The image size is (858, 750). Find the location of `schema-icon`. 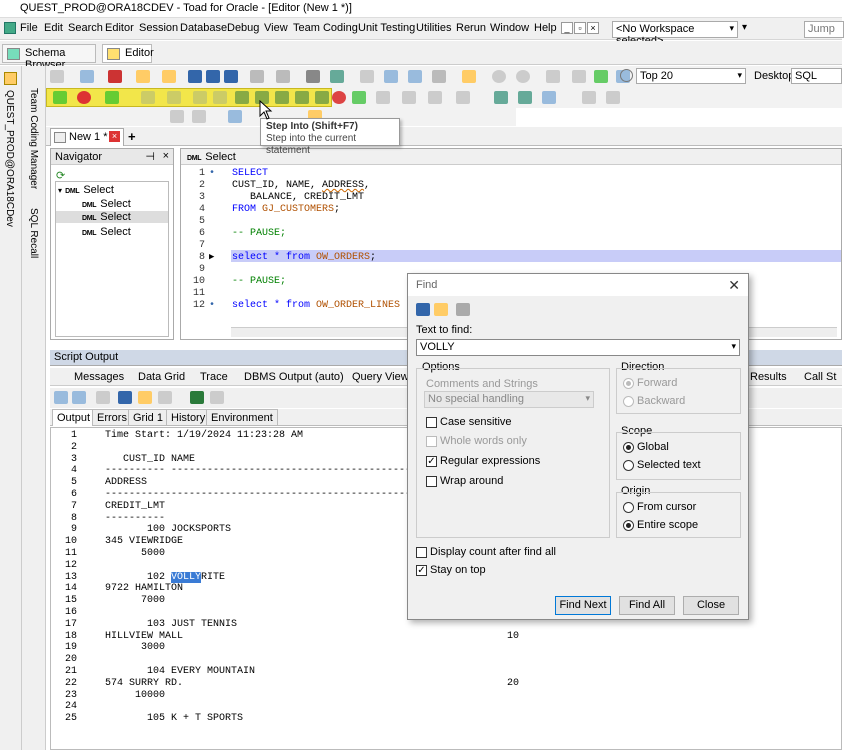

schema-icon is located at coordinates (415, 76).